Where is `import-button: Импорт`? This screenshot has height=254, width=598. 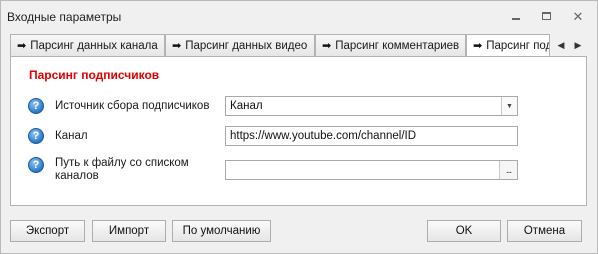
import-button: Импорт is located at coordinates (129, 231).